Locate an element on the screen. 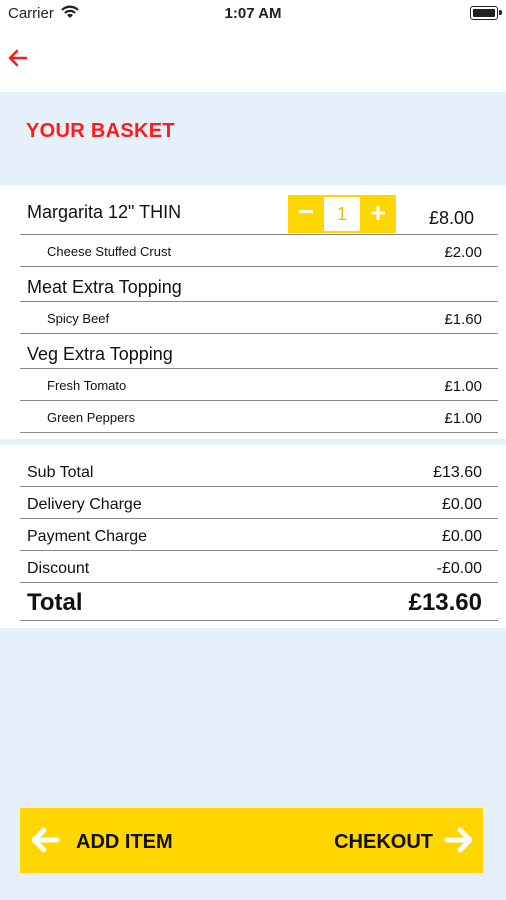 This screenshot has width=506, height=900. increase-quantity-button: + is located at coordinates (378, 214).